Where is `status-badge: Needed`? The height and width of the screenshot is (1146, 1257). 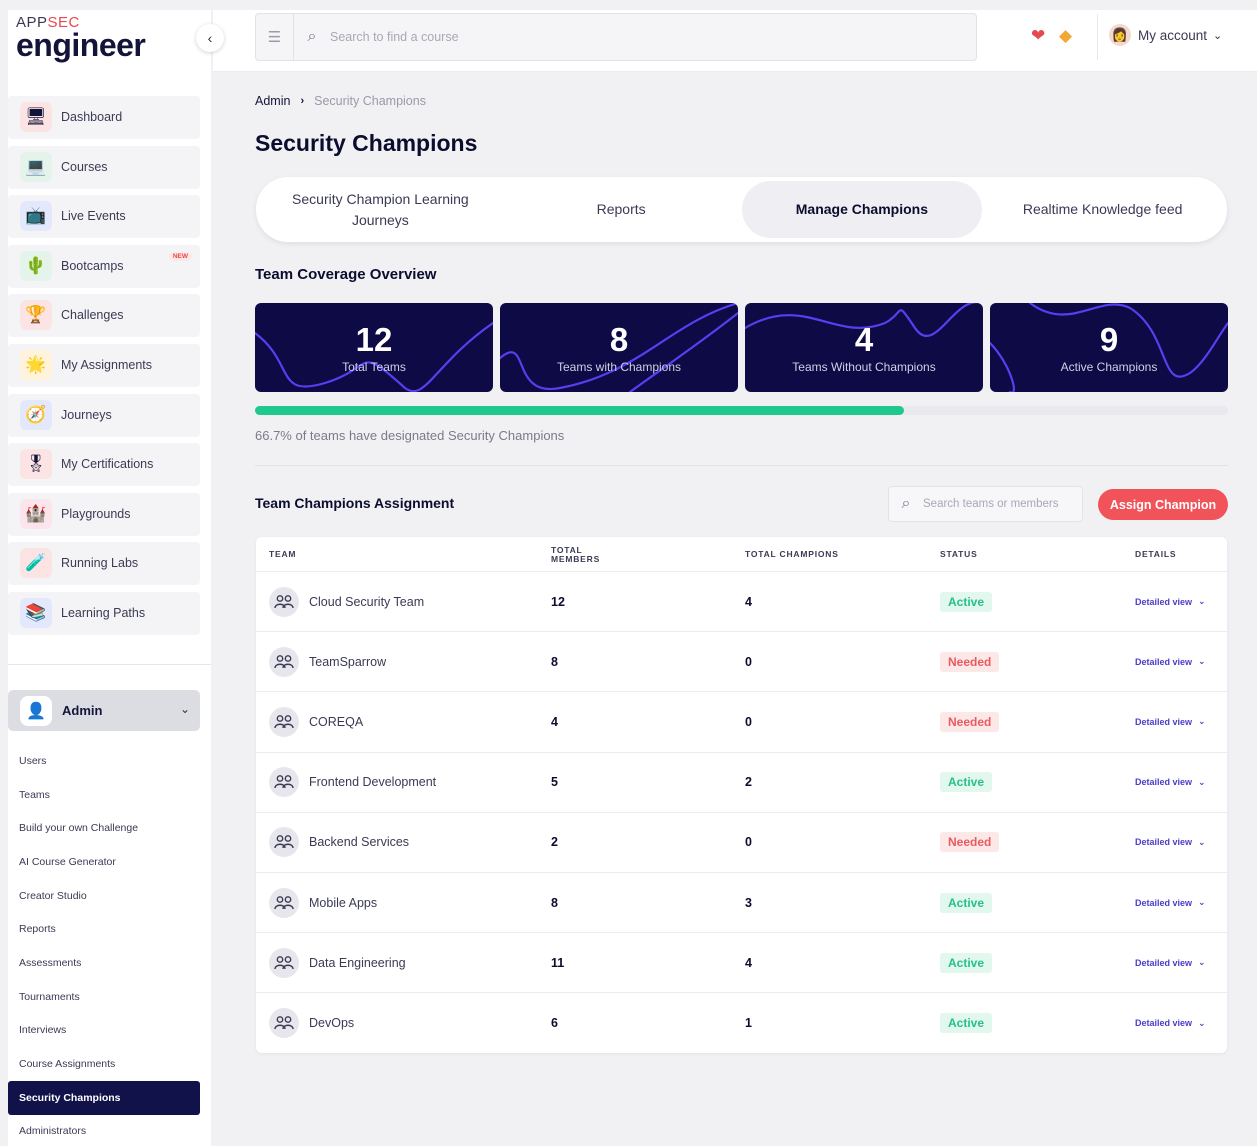
status-badge: Needed is located at coordinates (970, 721).